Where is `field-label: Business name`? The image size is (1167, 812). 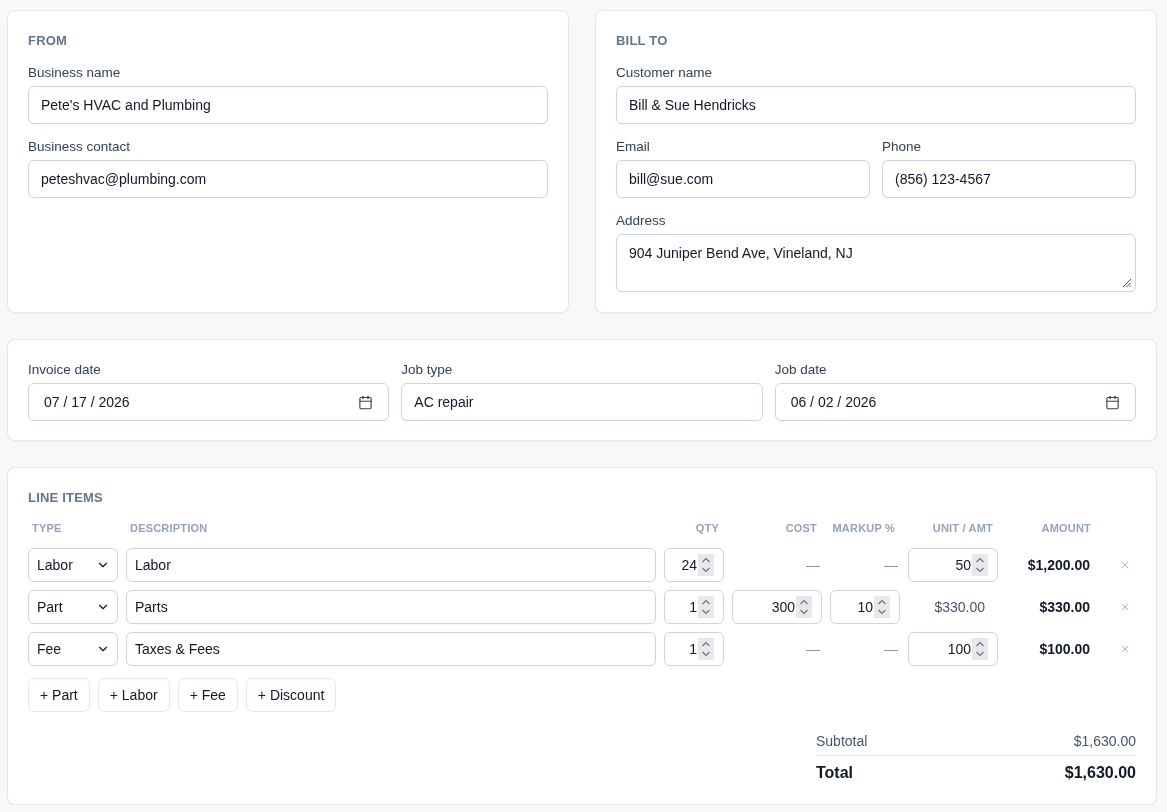 field-label: Business name is located at coordinates (74, 73).